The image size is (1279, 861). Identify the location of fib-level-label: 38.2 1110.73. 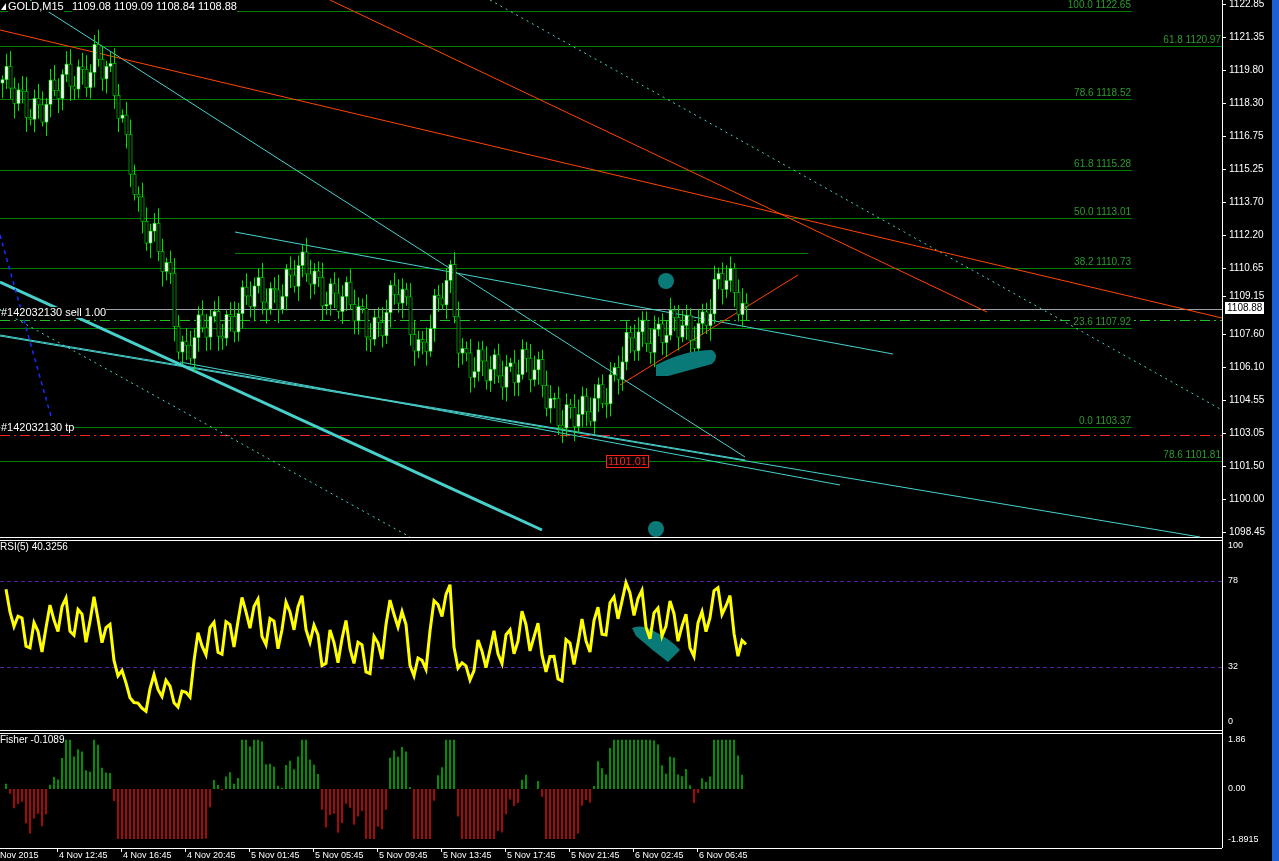
(1102, 262).